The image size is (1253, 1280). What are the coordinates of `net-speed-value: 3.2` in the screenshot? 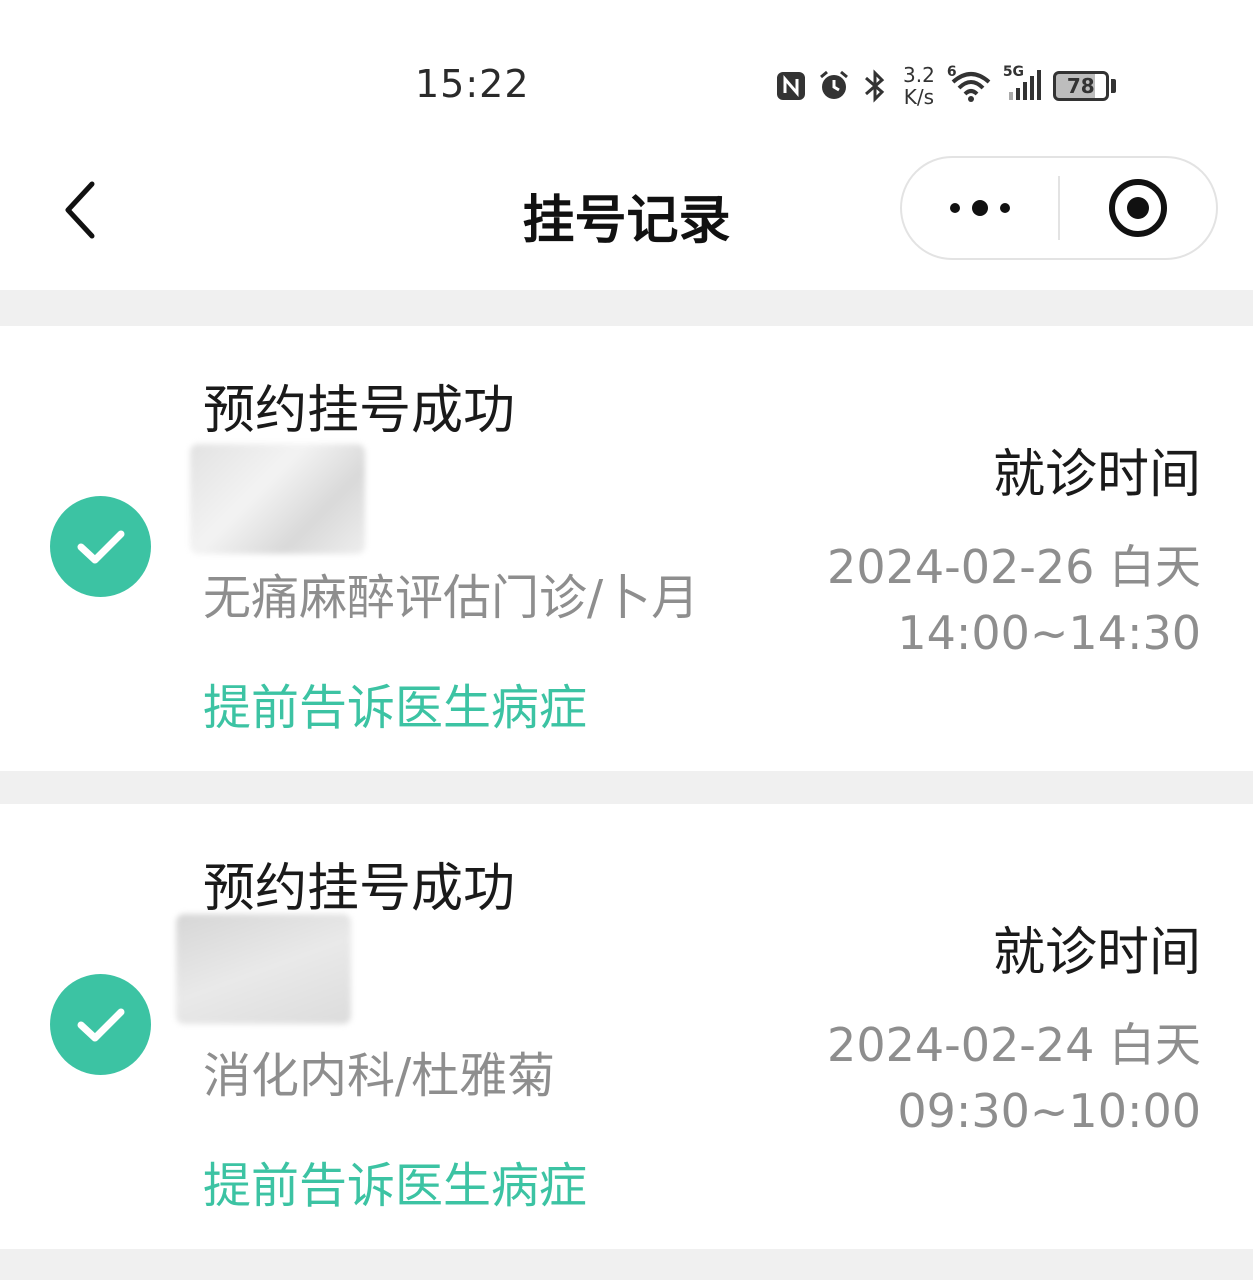 It's located at (919, 75).